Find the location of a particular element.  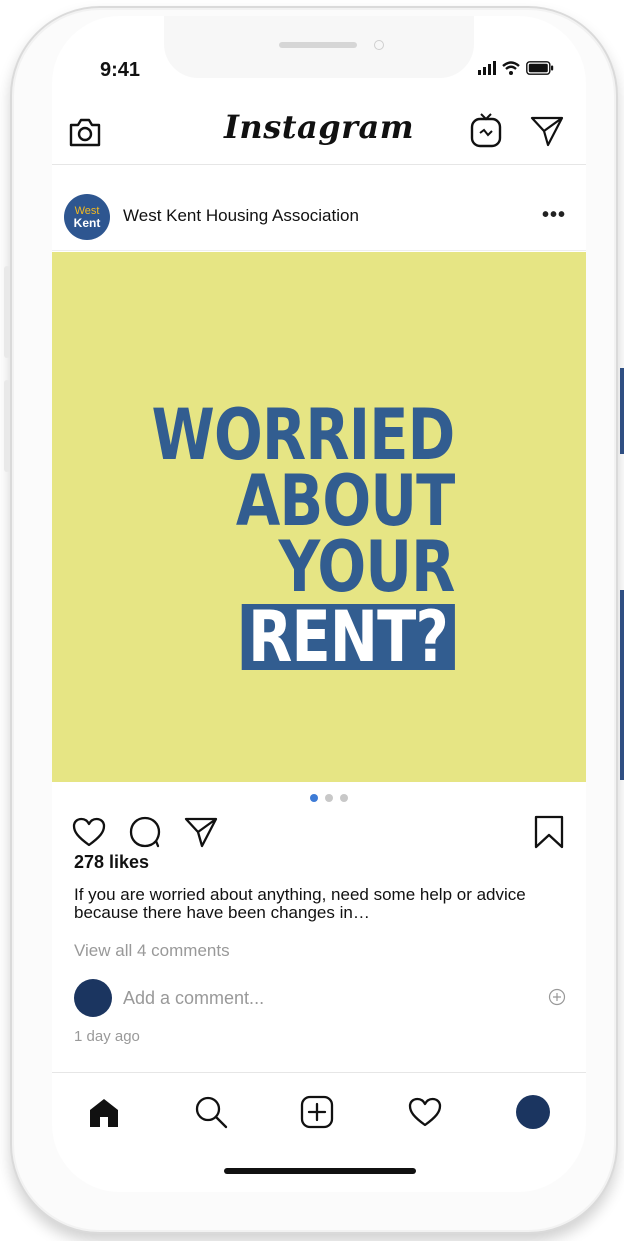

status-time: 9:41 is located at coordinates (120, 70).